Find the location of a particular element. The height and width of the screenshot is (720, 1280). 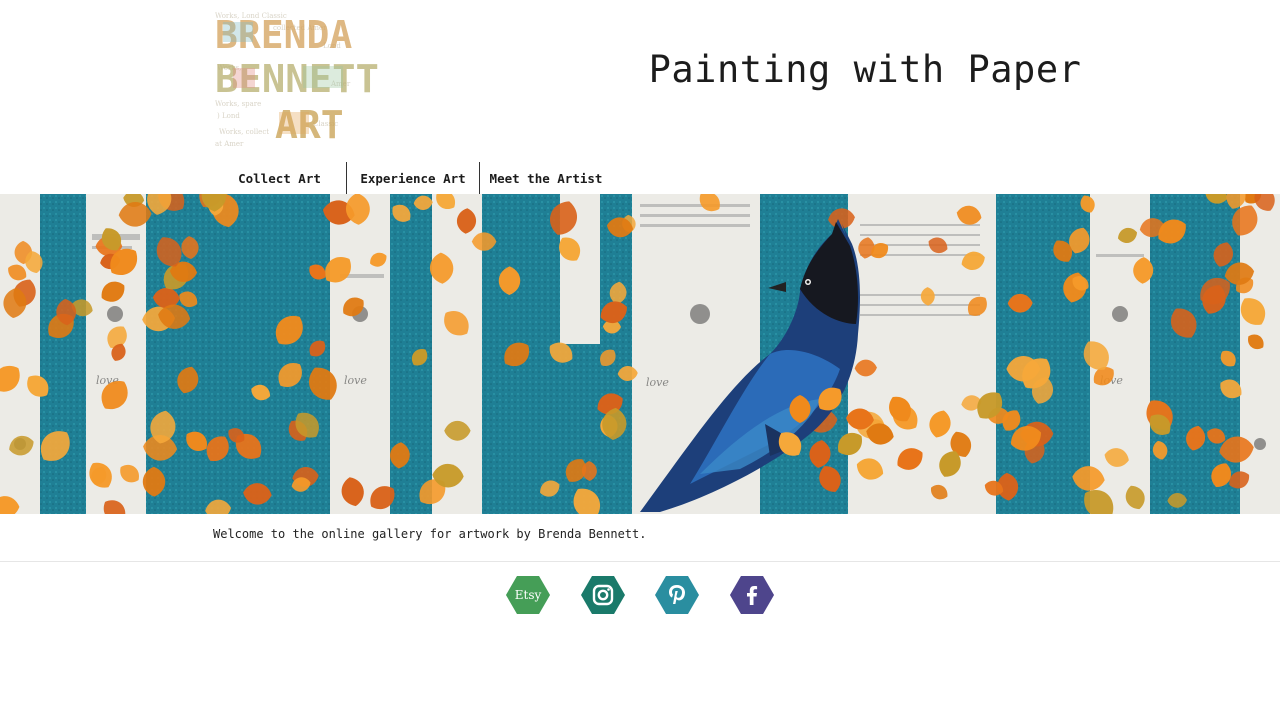

svg-text: Works, spare is located at coordinates (238, 104).